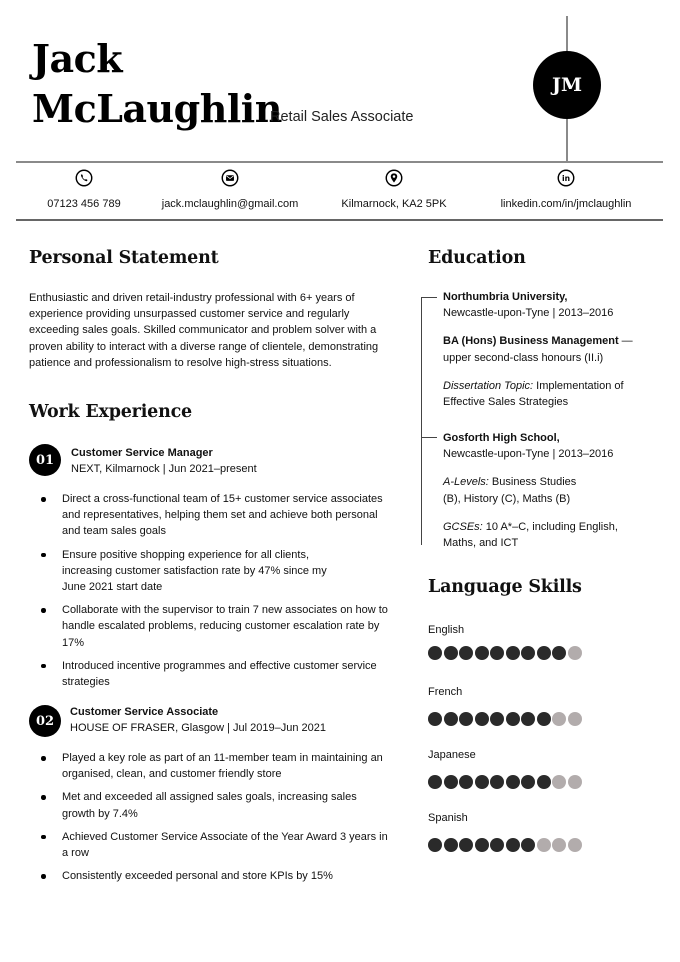 The image size is (680, 962). Describe the element at coordinates (531, 341) in the screenshot. I see `degree-name: BA (Hons) Business Management` at that location.